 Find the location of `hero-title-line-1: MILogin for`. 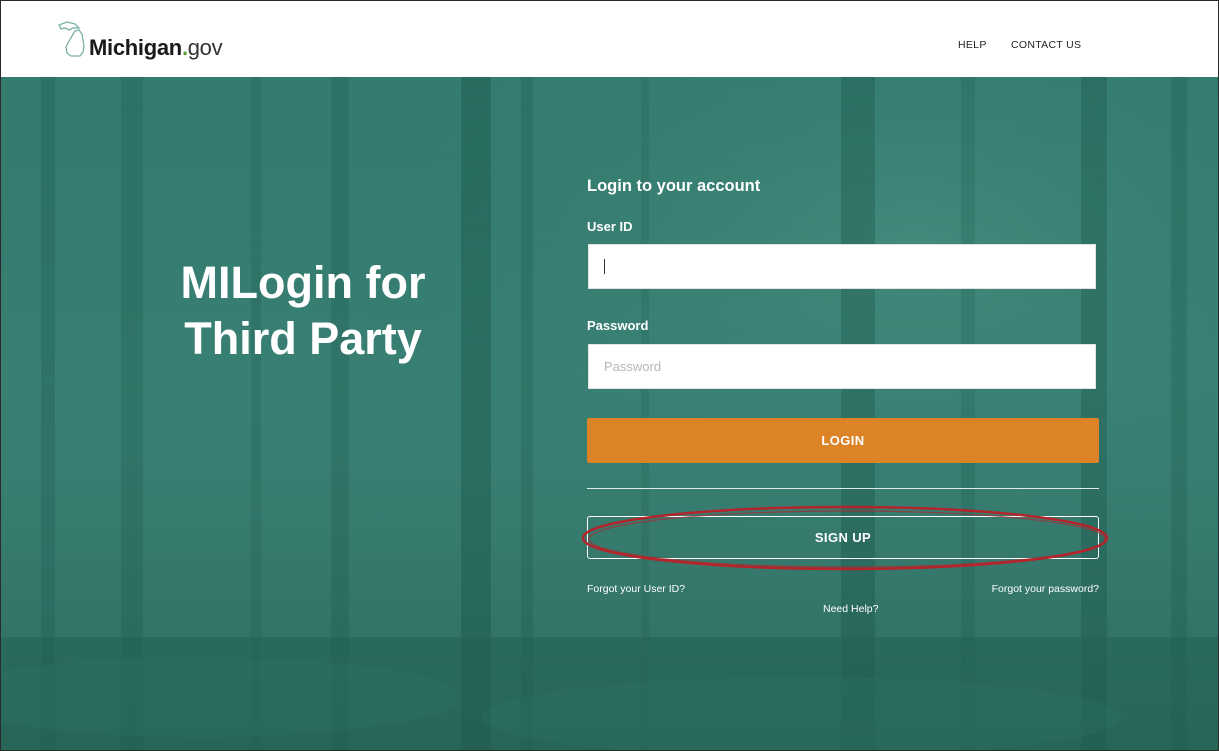

hero-title-line-1: MILogin for is located at coordinates (303, 282).